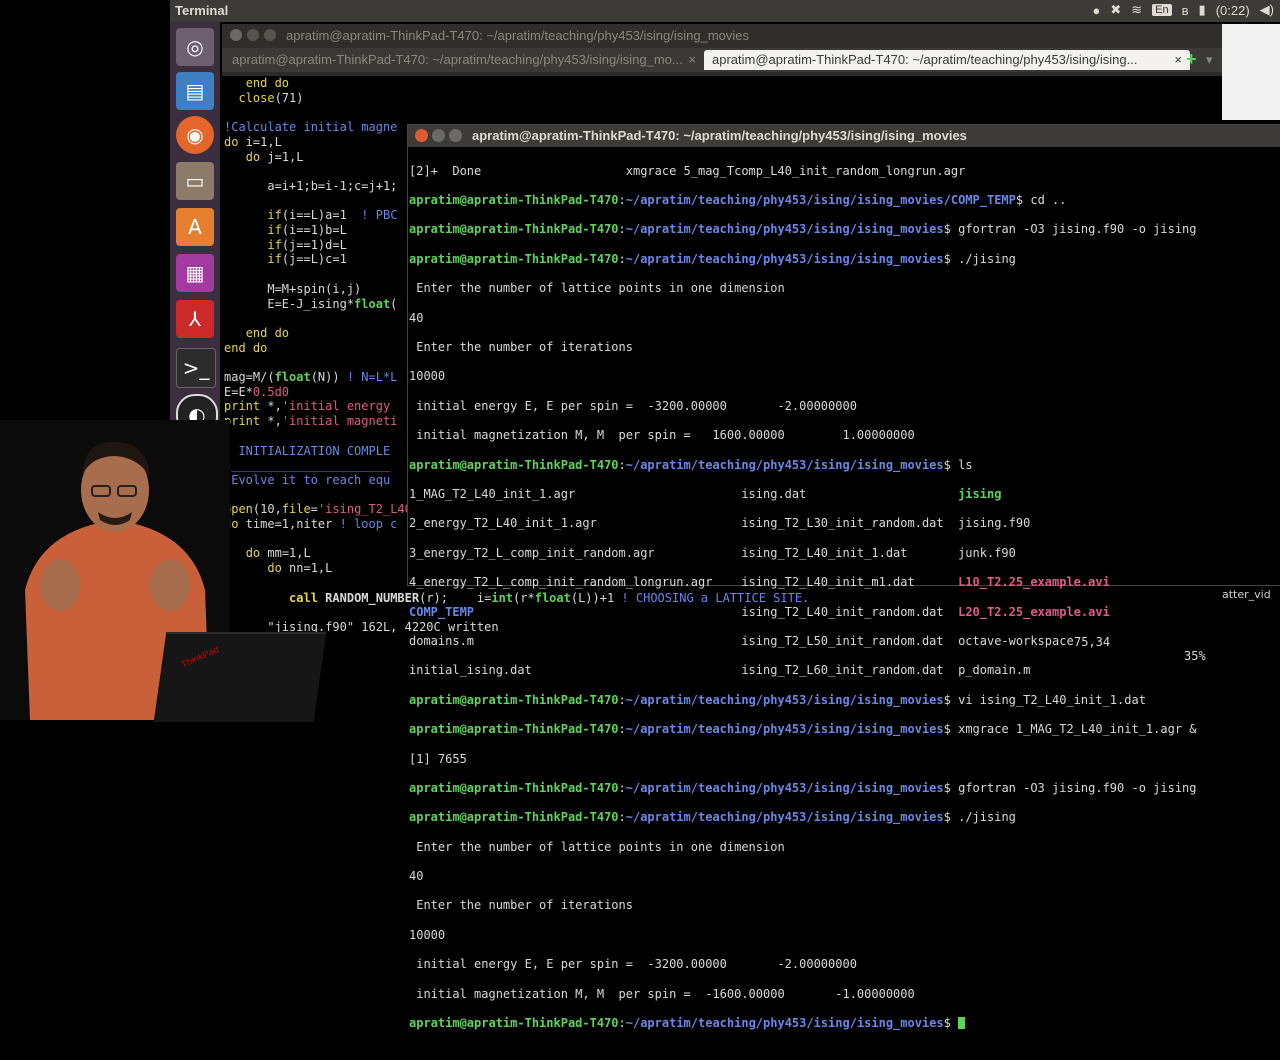 The width and height of the screenshot is (1280, 1060). I want to click on impress-icon: ▦, so click(195, 273).